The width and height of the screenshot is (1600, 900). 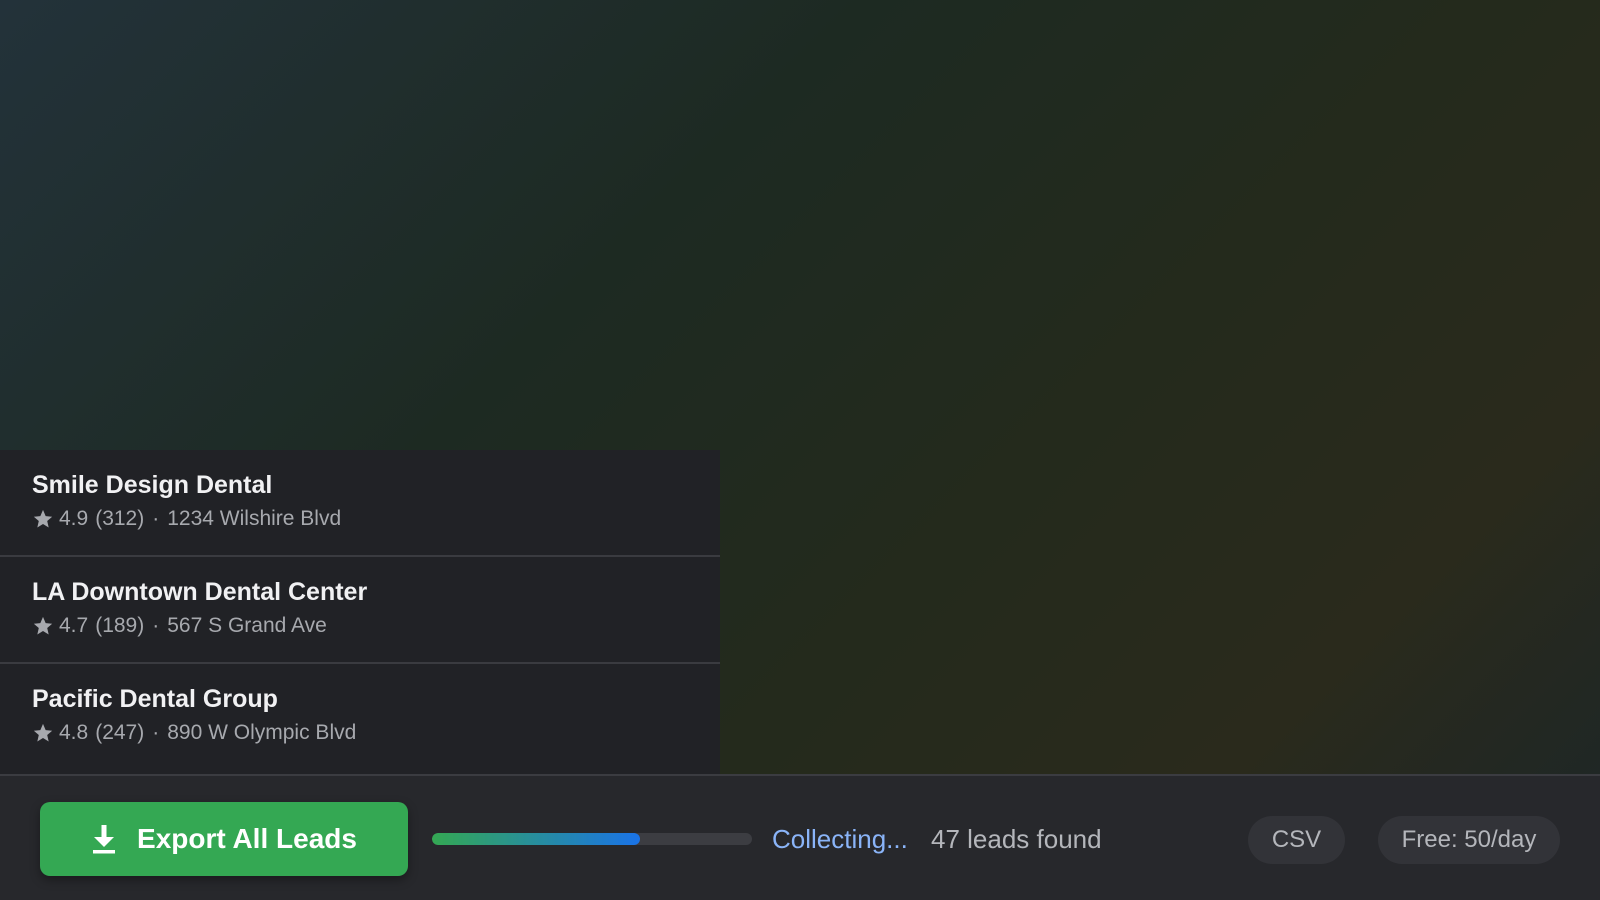 I want to click on review-count: (312), so click(x=120, y=518).